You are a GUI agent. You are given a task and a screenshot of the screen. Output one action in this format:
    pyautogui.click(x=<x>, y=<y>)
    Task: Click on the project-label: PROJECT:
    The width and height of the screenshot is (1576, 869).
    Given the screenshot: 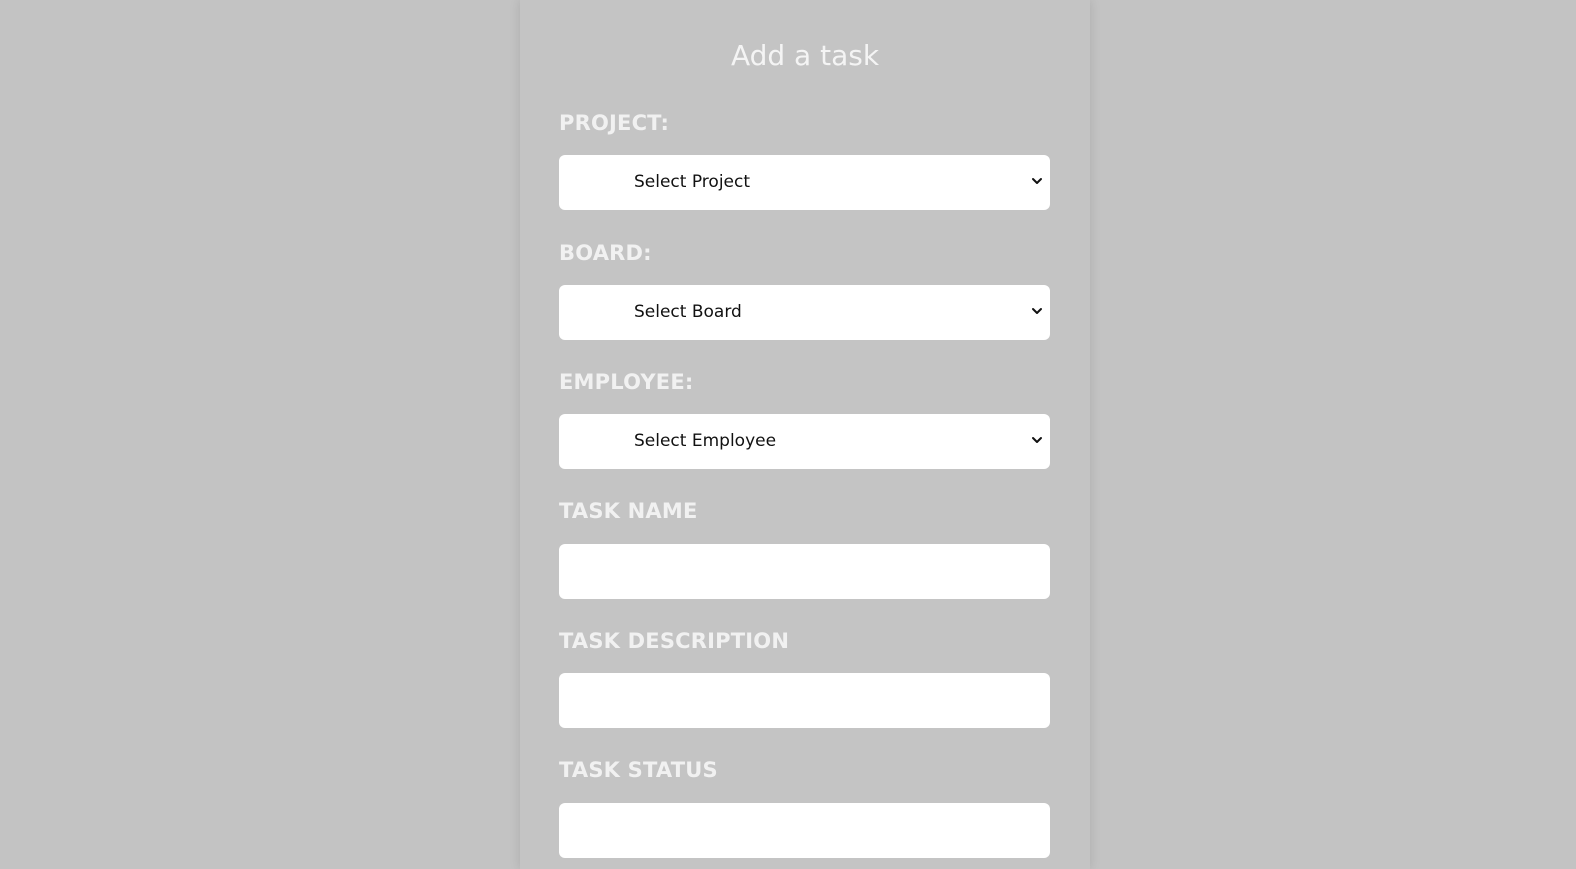 What is the action you would take?
    pyautogui.click(x=614, y=123)
    